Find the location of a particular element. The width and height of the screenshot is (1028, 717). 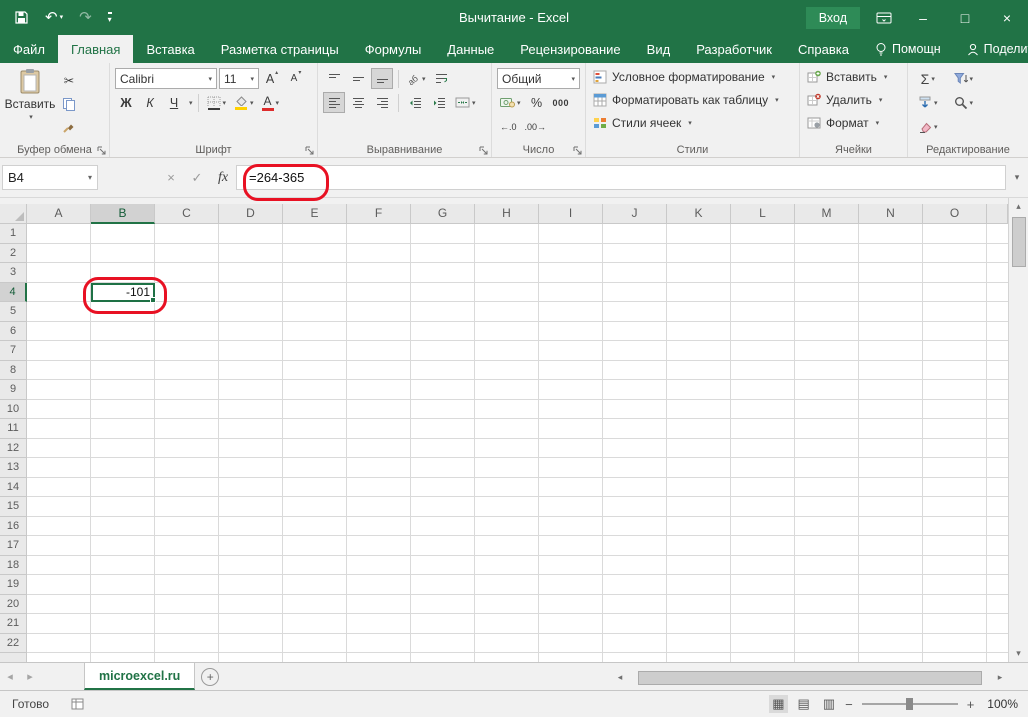

cell-D19 is located at coordinates (251, 585).